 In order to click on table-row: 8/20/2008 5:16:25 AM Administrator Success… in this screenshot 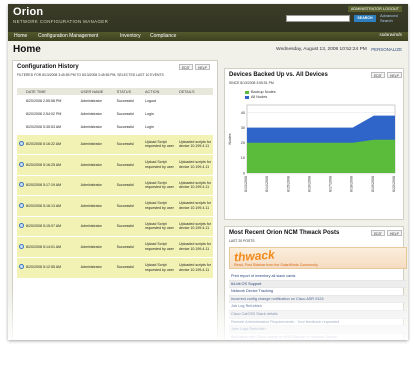, I will do `click(115, 164)`.